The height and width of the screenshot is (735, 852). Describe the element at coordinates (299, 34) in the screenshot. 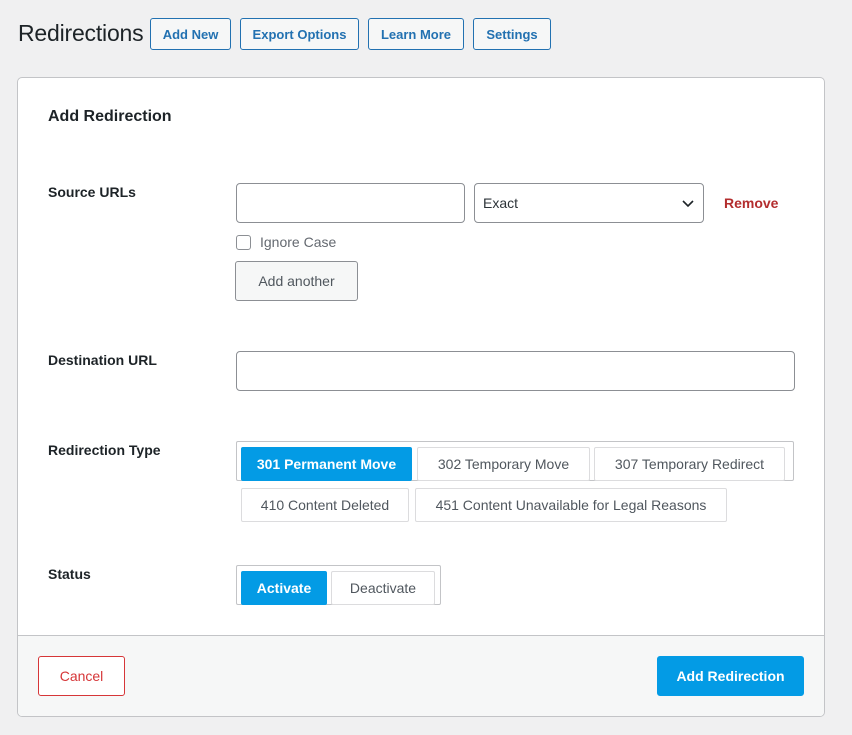

I see `export-options-button: Export Options` at that location.